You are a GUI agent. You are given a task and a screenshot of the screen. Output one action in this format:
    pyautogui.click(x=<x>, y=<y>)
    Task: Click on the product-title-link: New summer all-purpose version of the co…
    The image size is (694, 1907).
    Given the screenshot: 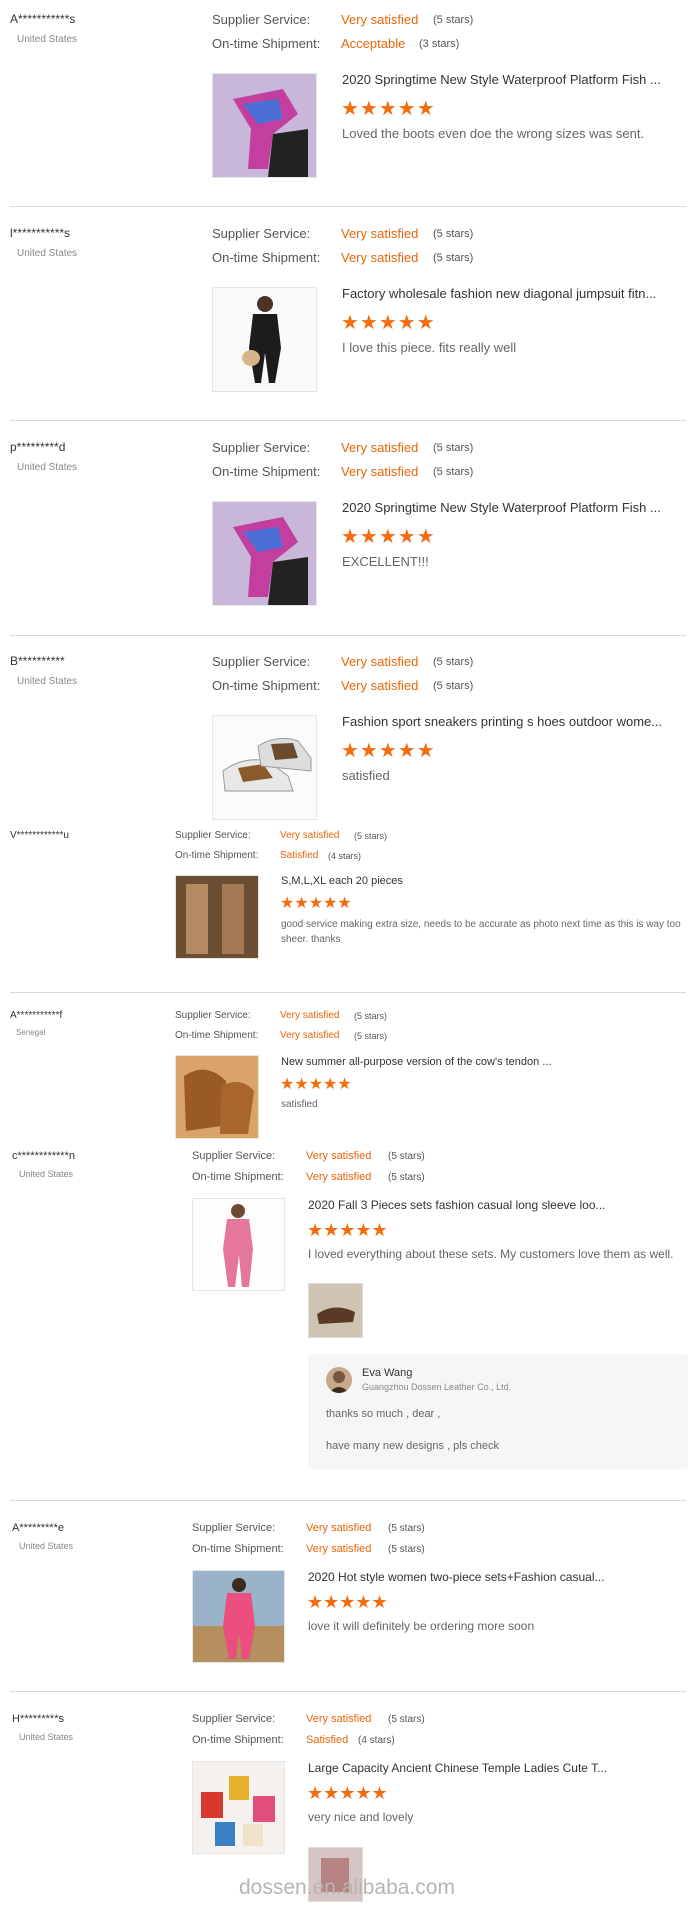 What is the action you would take?
    pyautogui.click(x=481, y=1062)
    